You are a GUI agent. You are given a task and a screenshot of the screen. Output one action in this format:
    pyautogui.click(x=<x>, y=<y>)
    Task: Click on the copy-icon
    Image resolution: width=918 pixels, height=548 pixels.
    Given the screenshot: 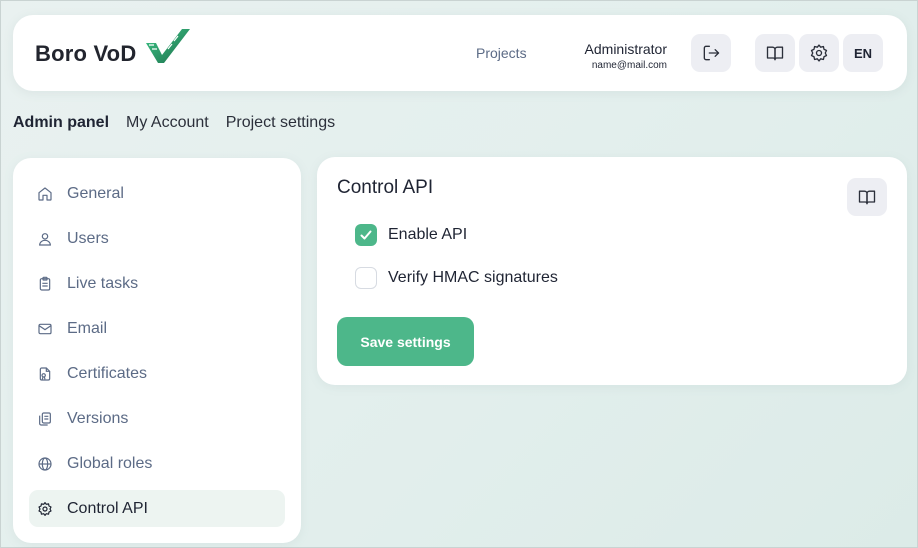 What is the action you would take?
    pyautogui.click(x=45, y=419)
    